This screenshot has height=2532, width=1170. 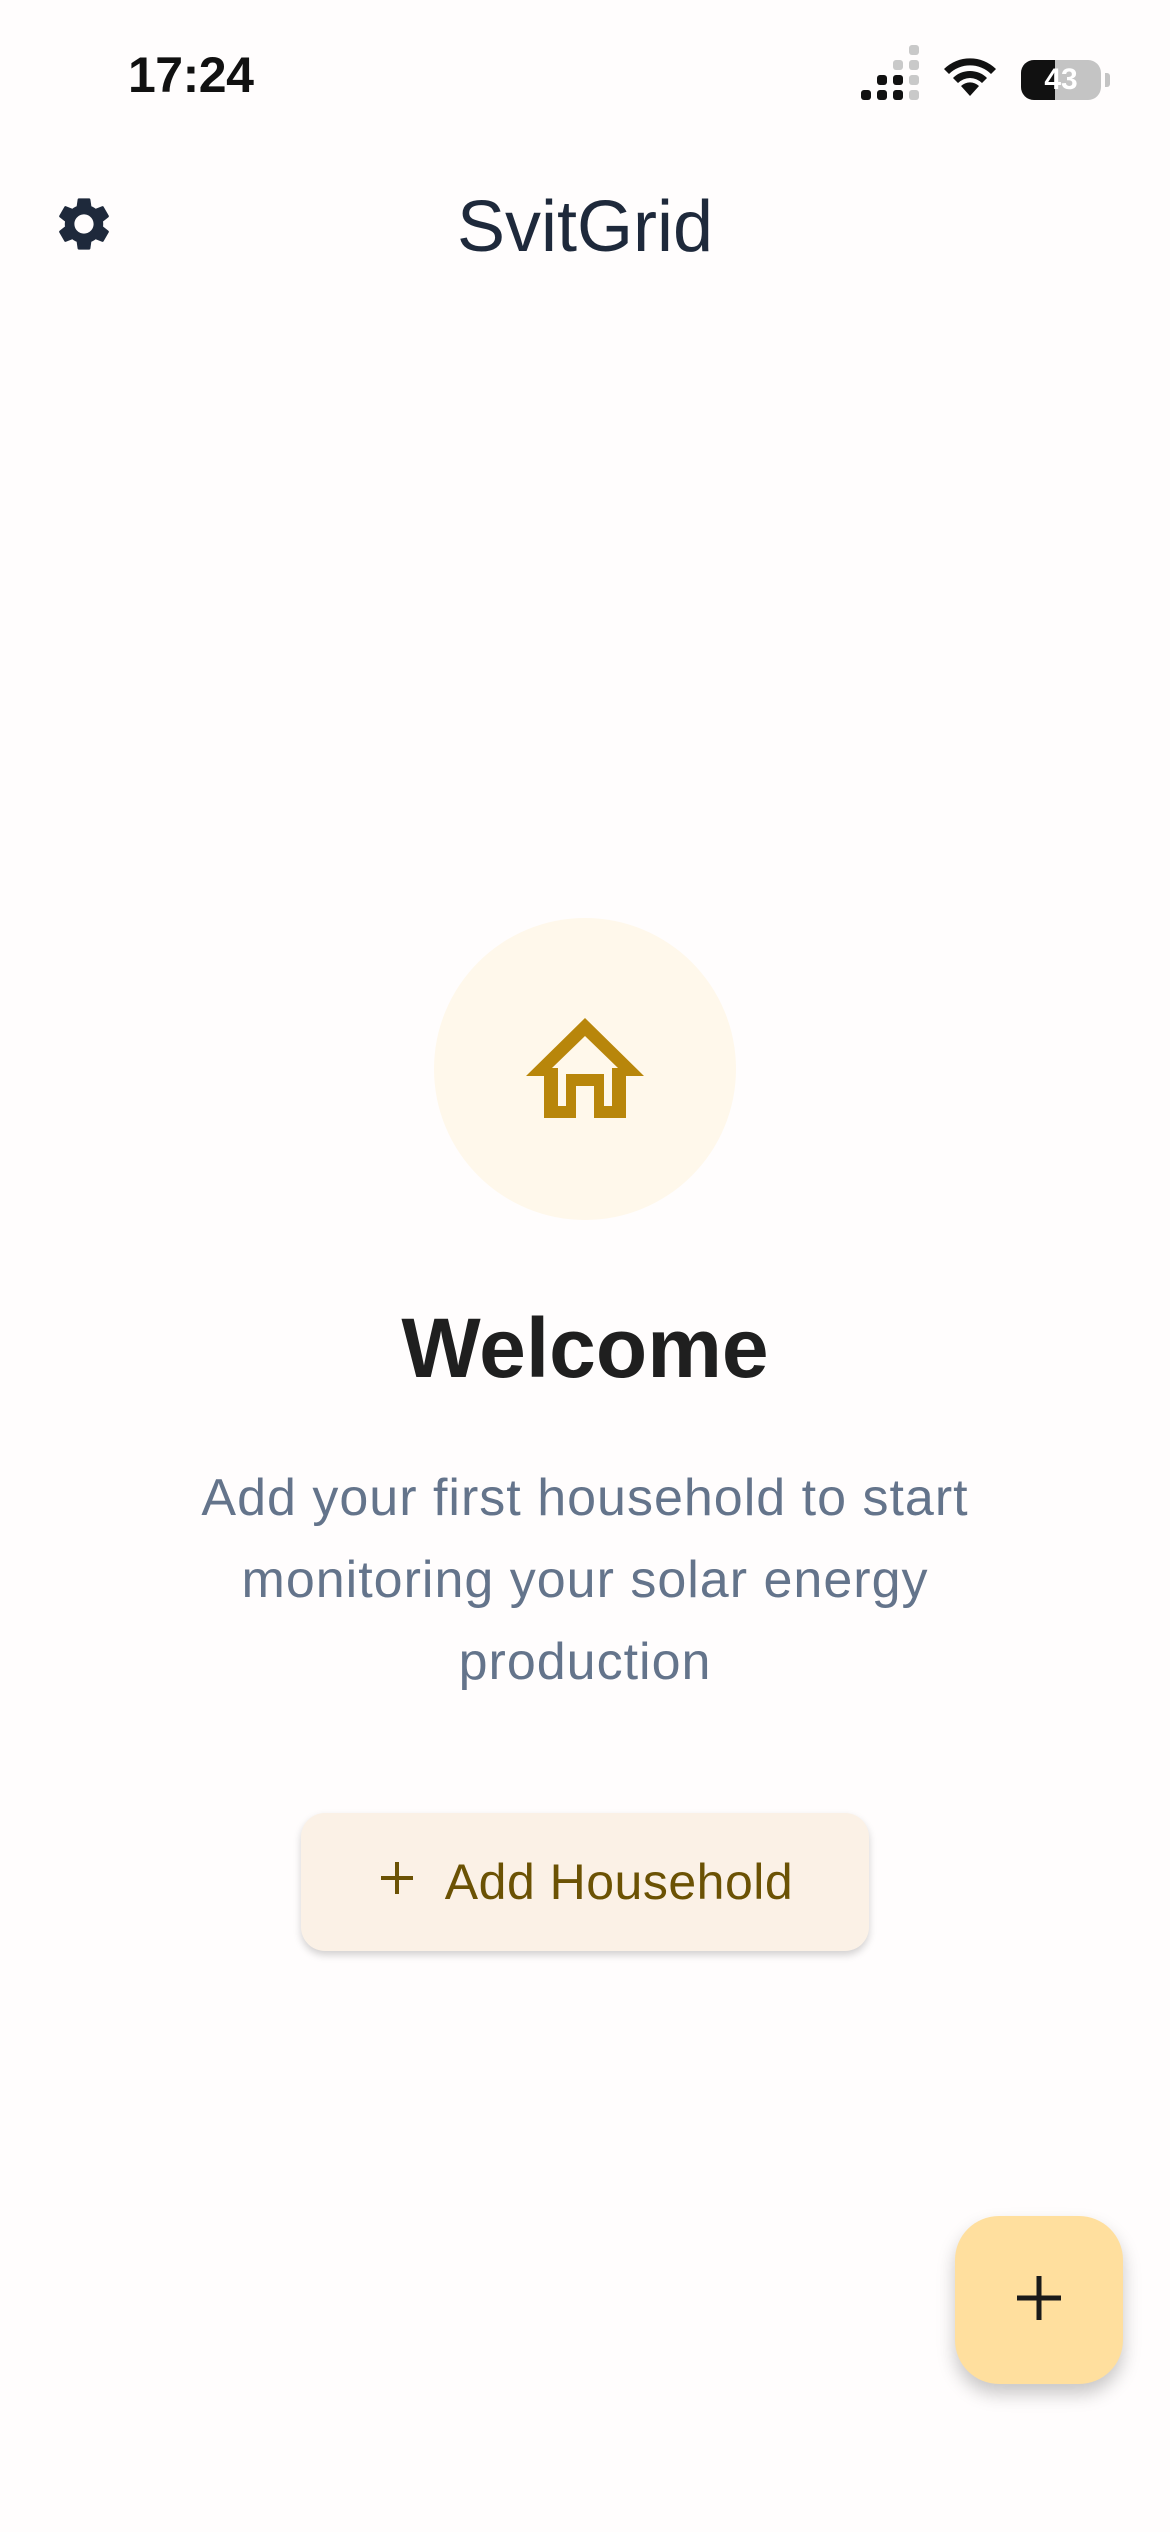 I want to click on status-bar: 17:24 43, so click(x=585, y=75).